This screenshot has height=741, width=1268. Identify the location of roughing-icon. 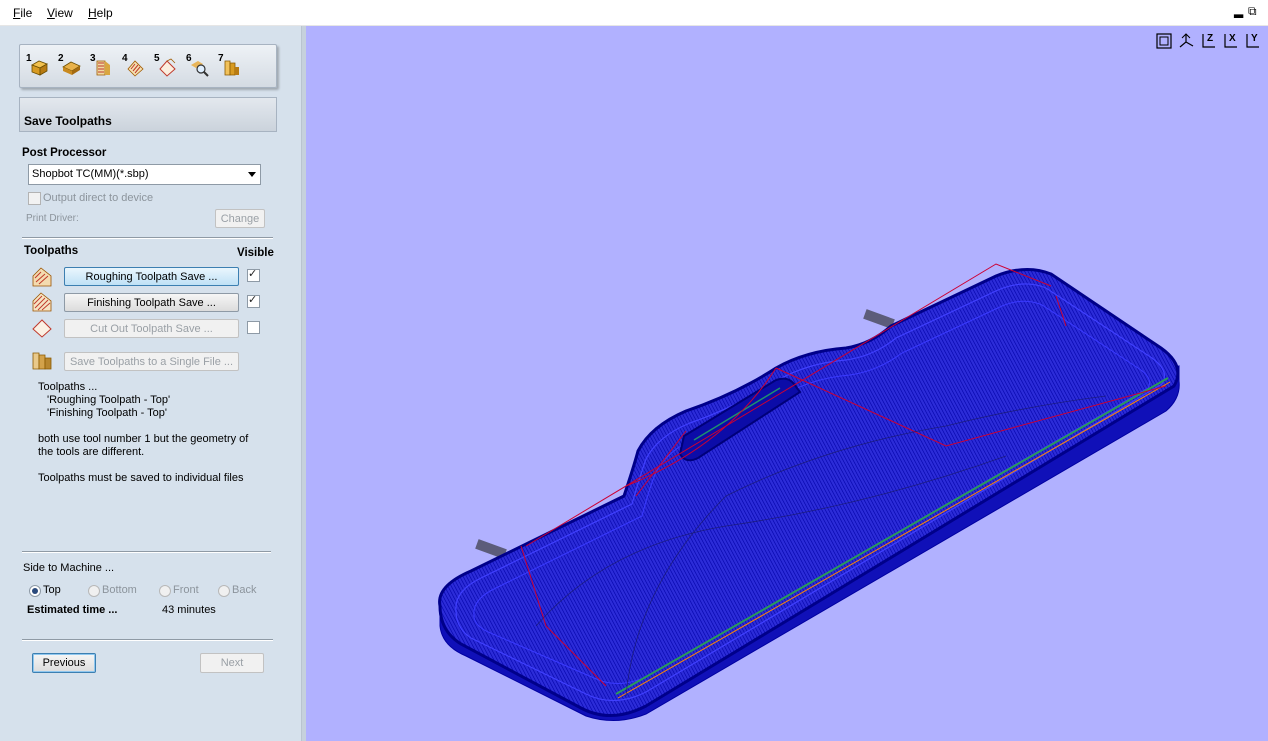
(103, 68).